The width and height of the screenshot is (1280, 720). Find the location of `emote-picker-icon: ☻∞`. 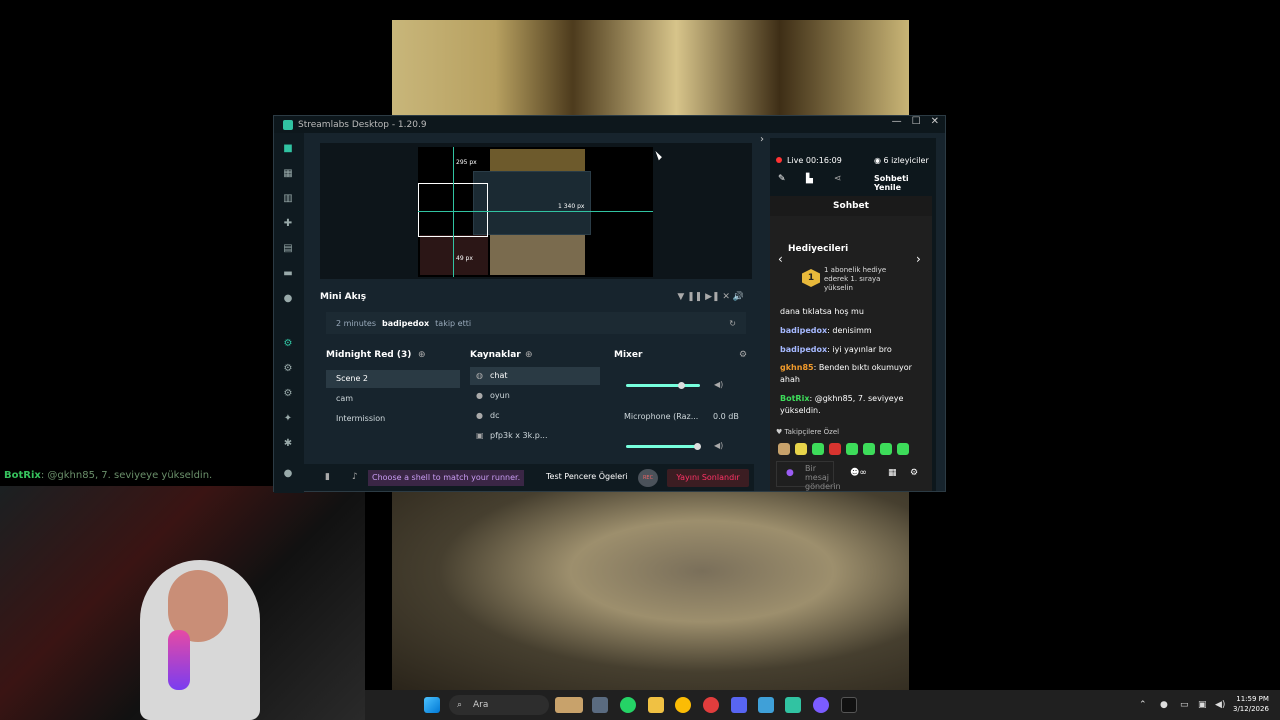

emote-picker-icon: ☻∞ is located at coordinates (858, 473).